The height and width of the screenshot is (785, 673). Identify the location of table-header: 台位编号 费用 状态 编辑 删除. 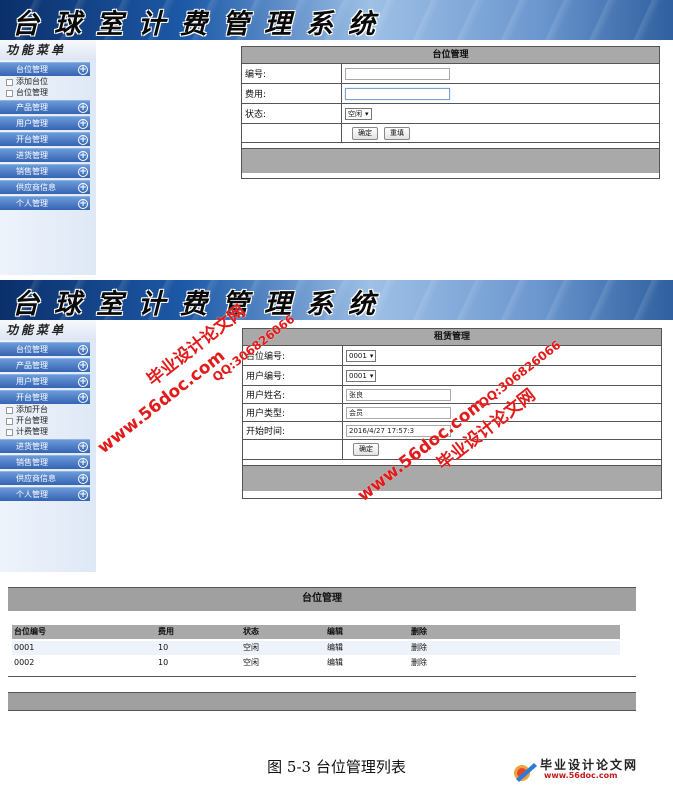
(316, 632).